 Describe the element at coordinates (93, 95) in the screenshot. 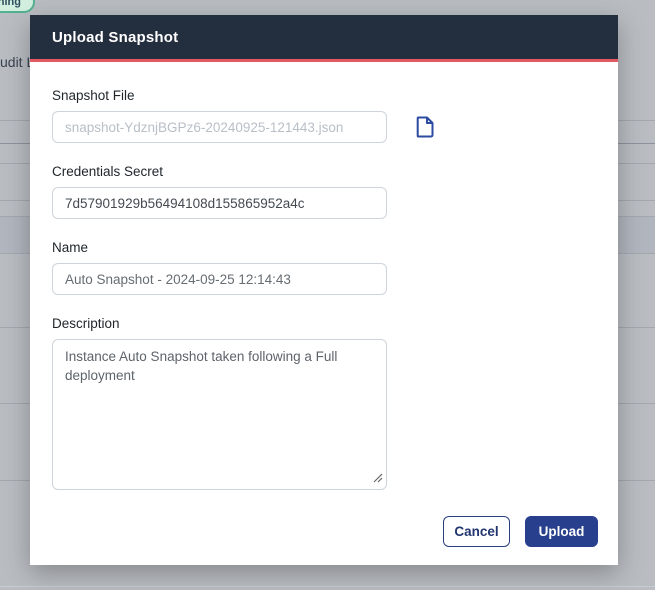

I see `snapshot-file-label: Snapshot File` at that location.